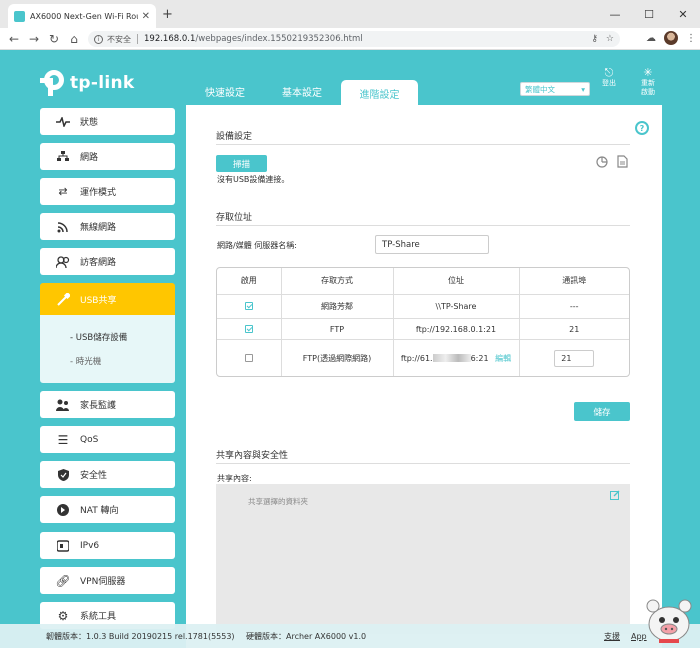 The width and height of the screenshot is (700, 648). What do you see at coordinates (609, 72) in the screenshot?
I see `logout-icon: ⎋` at bounding box center [609, 72].